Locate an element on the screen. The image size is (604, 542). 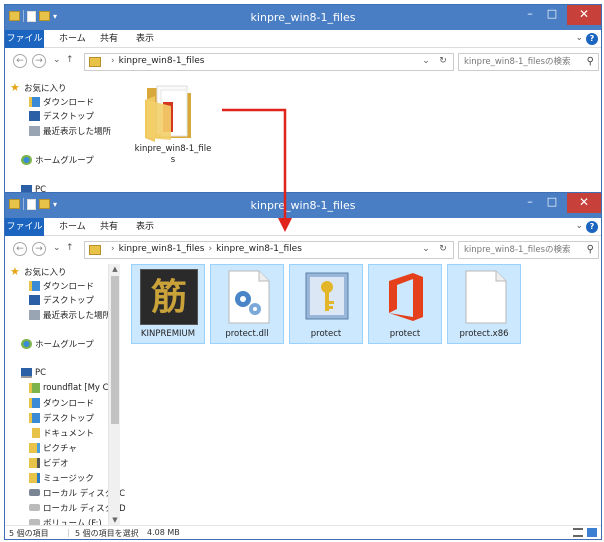
kanji-glyph: 筋 is located at coordinates (168, 297).